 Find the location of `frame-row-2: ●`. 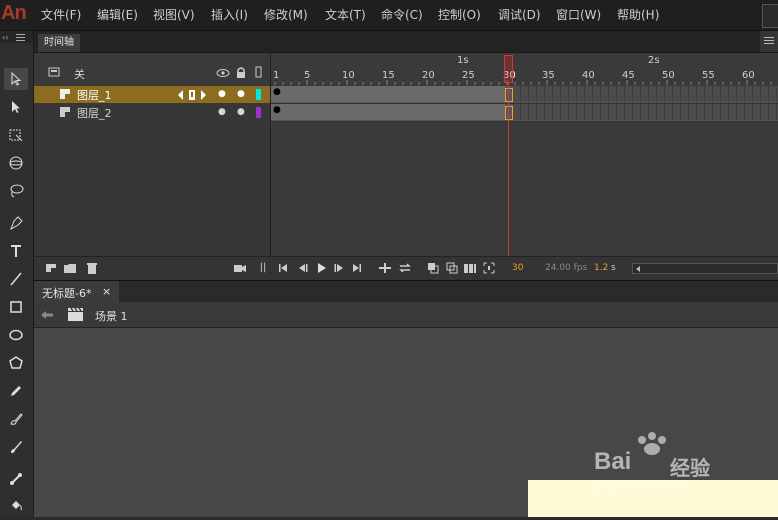

frame-row-2: ● is located at coordinates (524, 113).